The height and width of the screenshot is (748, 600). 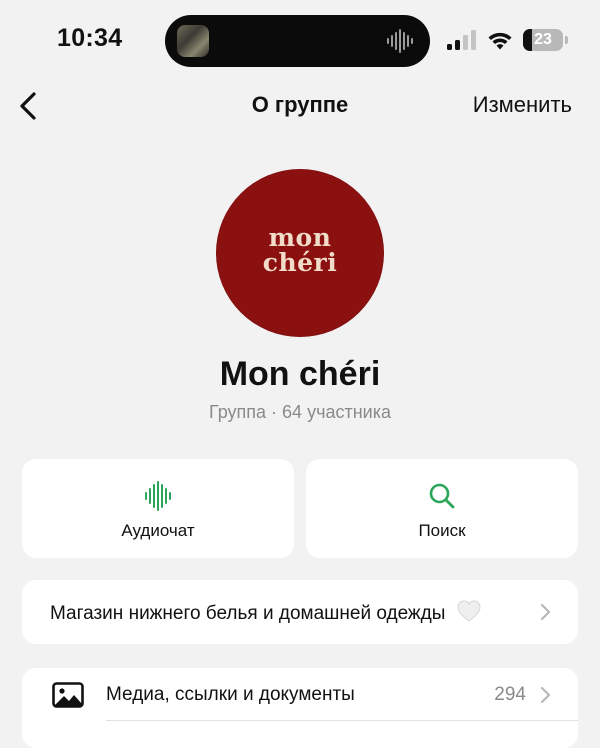 I want to click on media-count: 294, so click(x=510, y=694).